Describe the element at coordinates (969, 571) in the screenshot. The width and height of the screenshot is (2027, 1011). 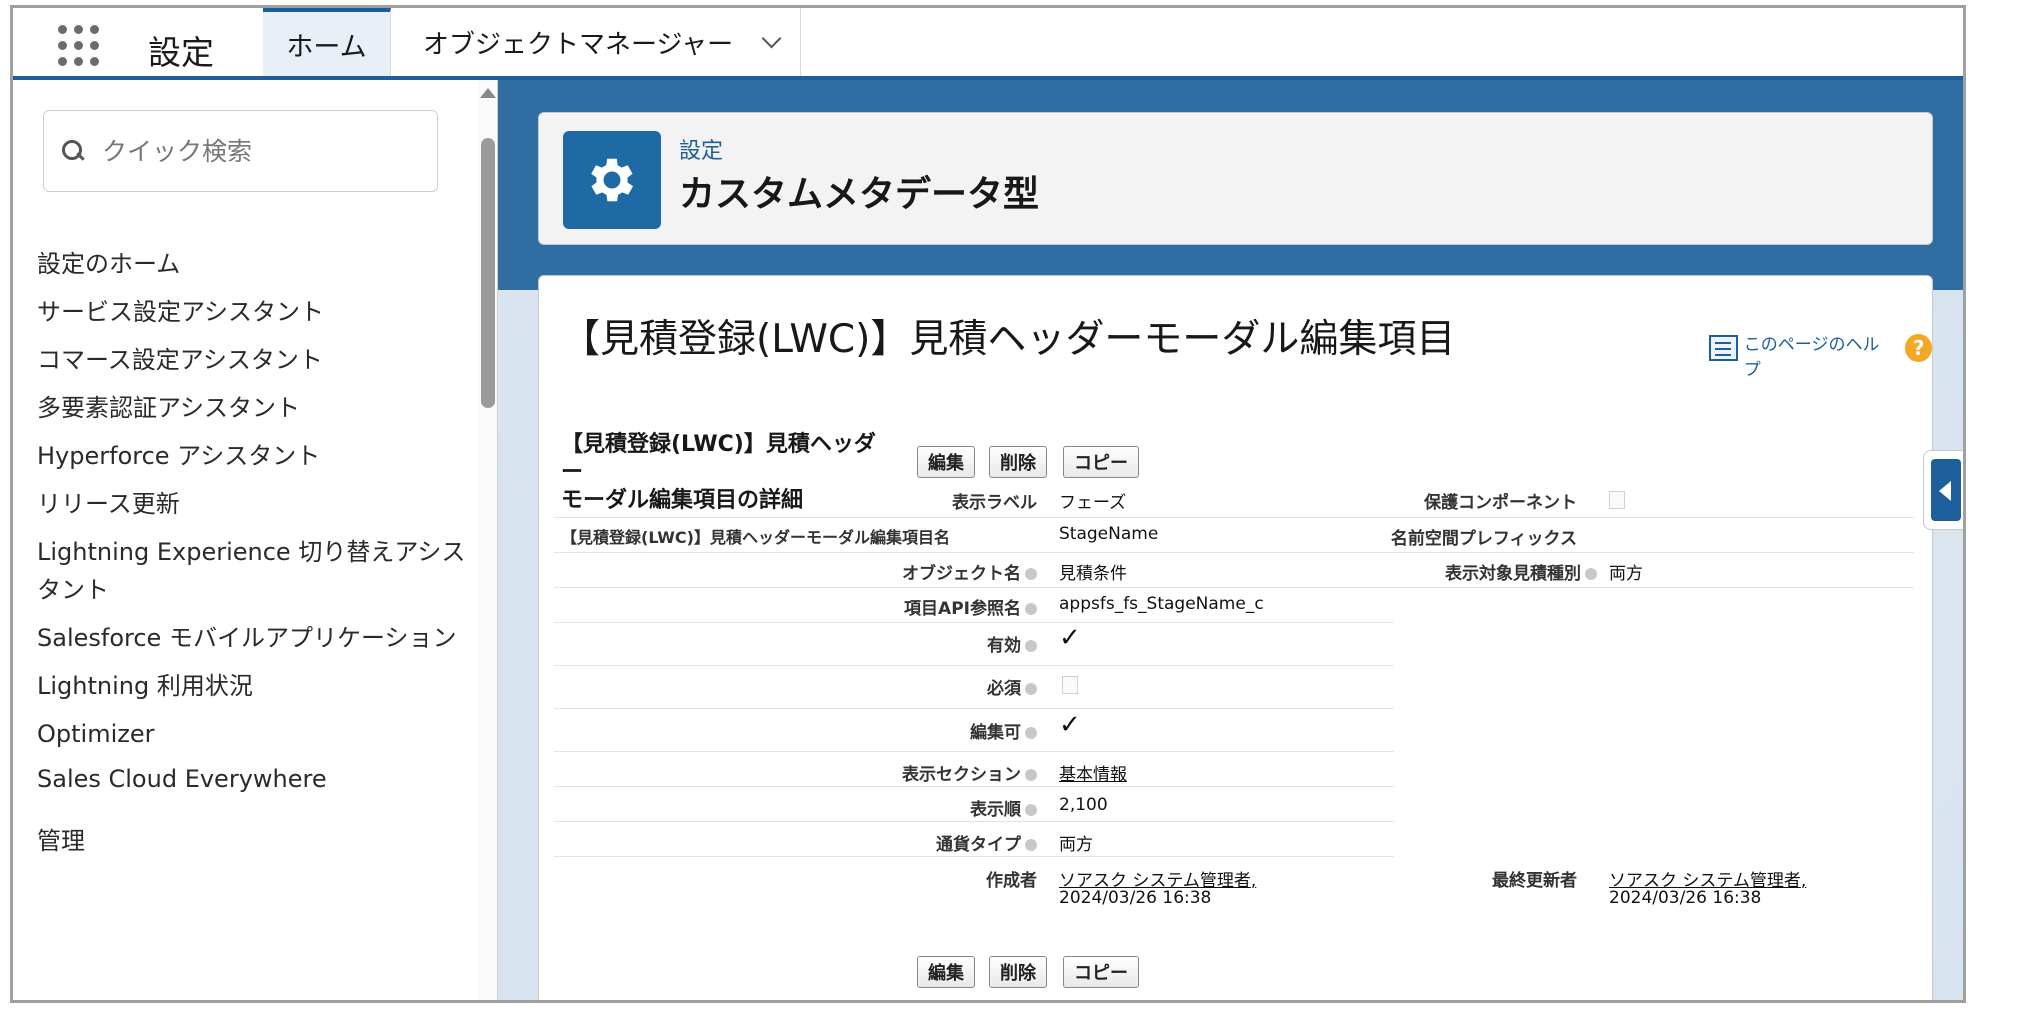
I see `field-label-object-name: オブジェクト名` at that location.